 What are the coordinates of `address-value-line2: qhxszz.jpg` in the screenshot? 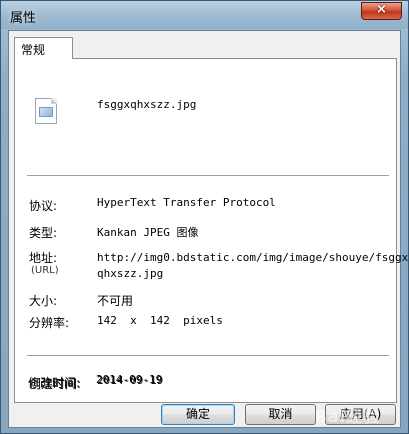 It's located at (130, 273).